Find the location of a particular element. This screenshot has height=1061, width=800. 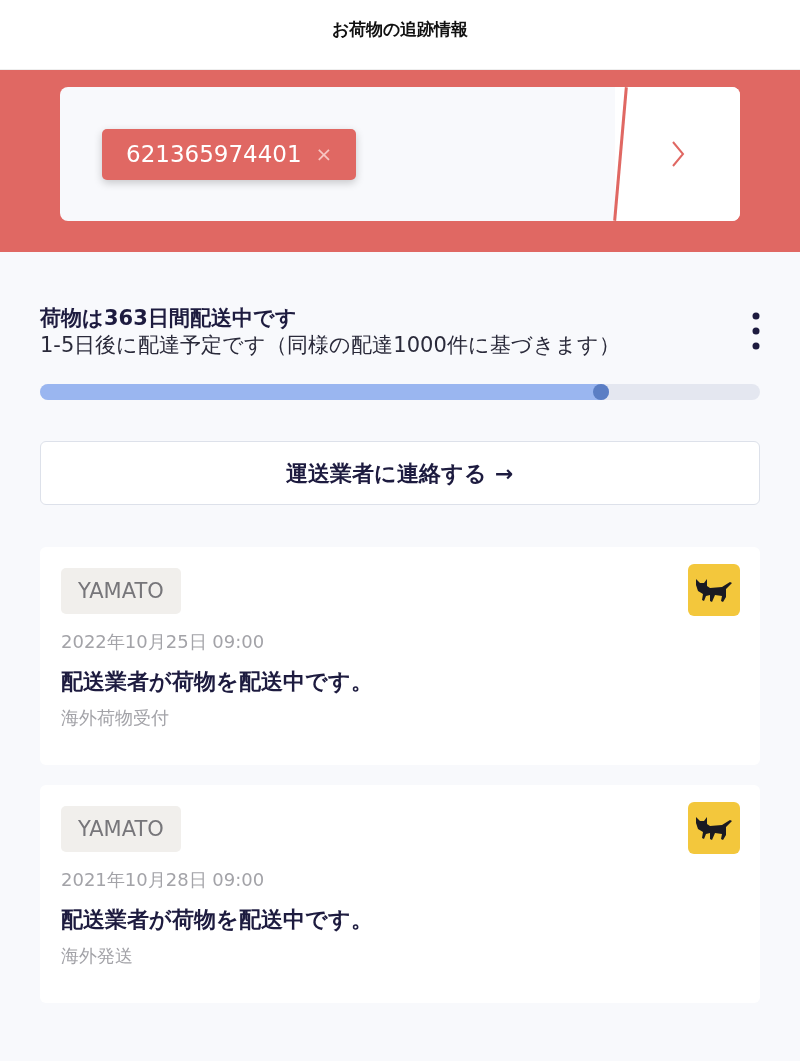

event-datetime: 2022年10月25日 09:00 is located at coordinates (163, 642).